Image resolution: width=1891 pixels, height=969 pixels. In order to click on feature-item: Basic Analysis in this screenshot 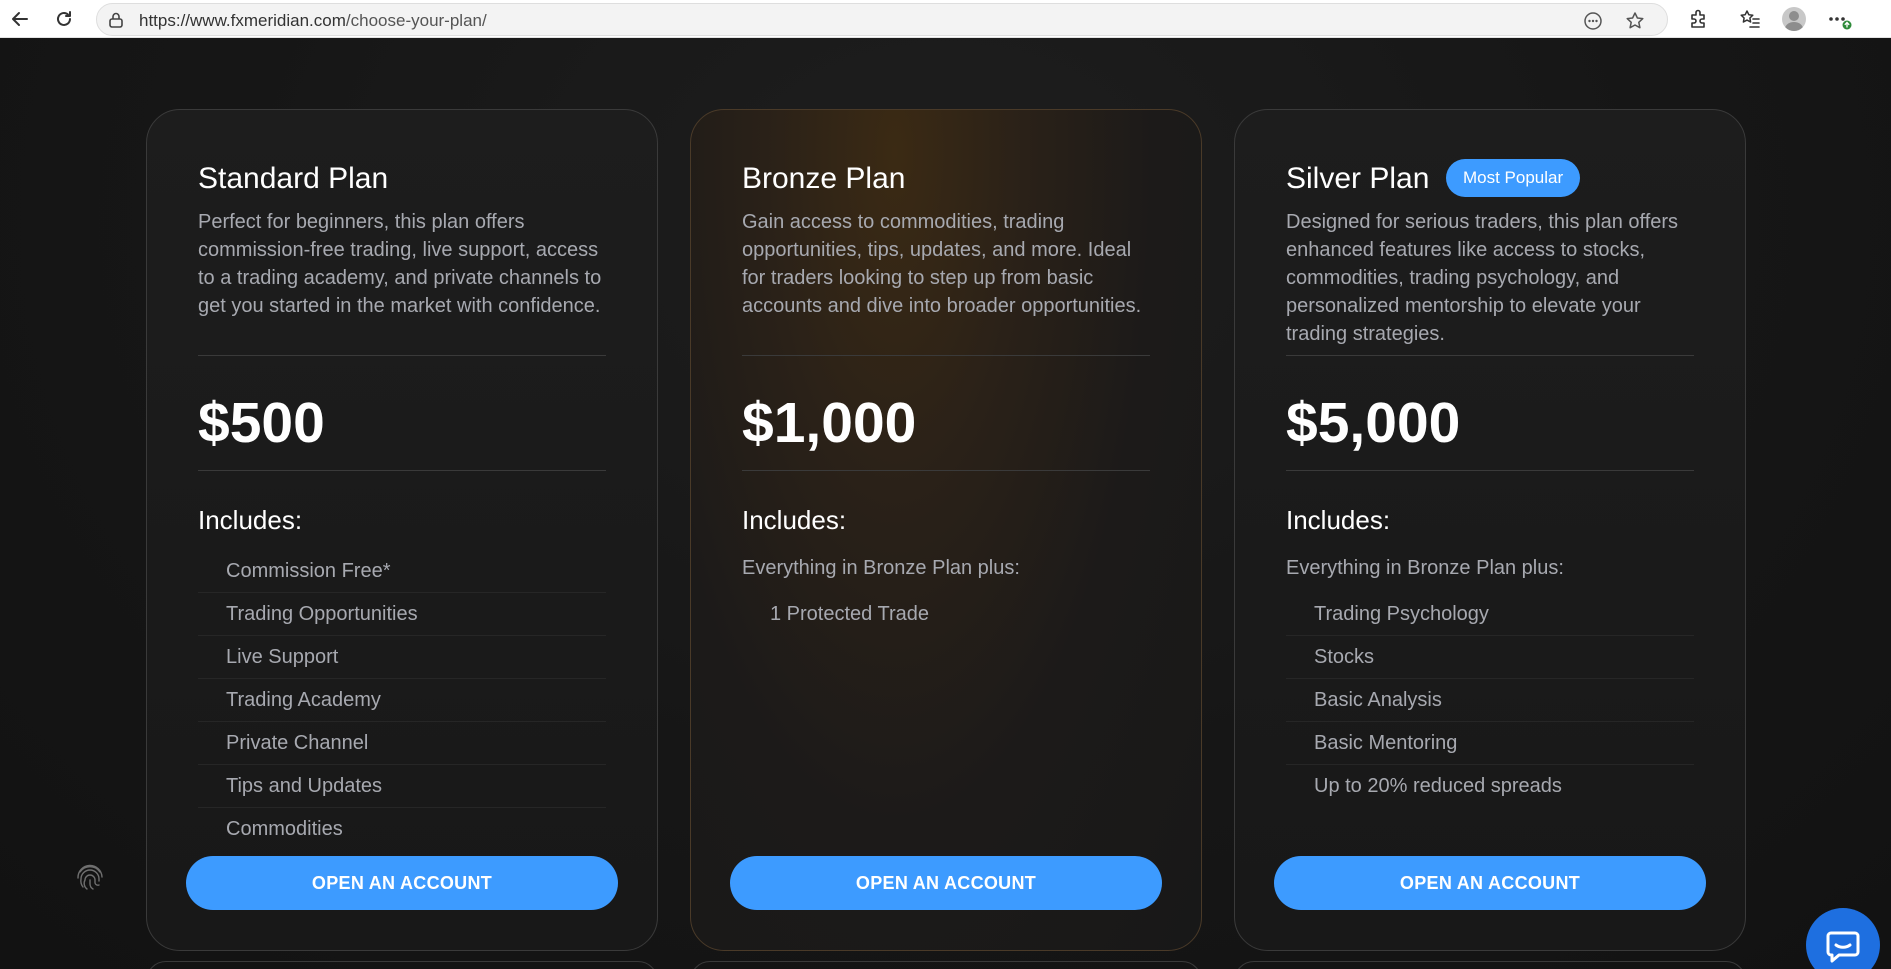, I will do `click(1490, 700)`.